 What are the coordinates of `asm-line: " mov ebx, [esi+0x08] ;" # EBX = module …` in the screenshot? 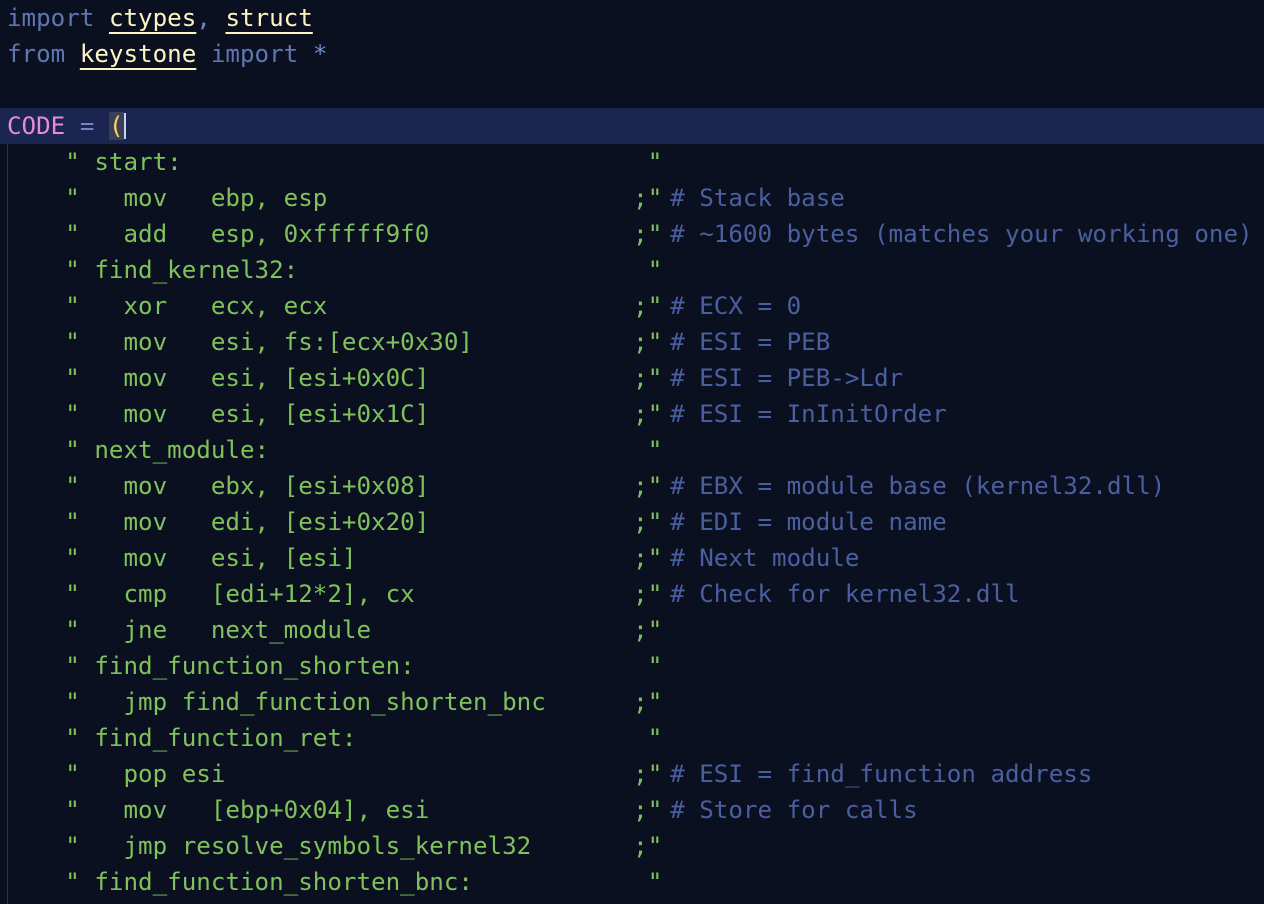 It's located at (632, 486).